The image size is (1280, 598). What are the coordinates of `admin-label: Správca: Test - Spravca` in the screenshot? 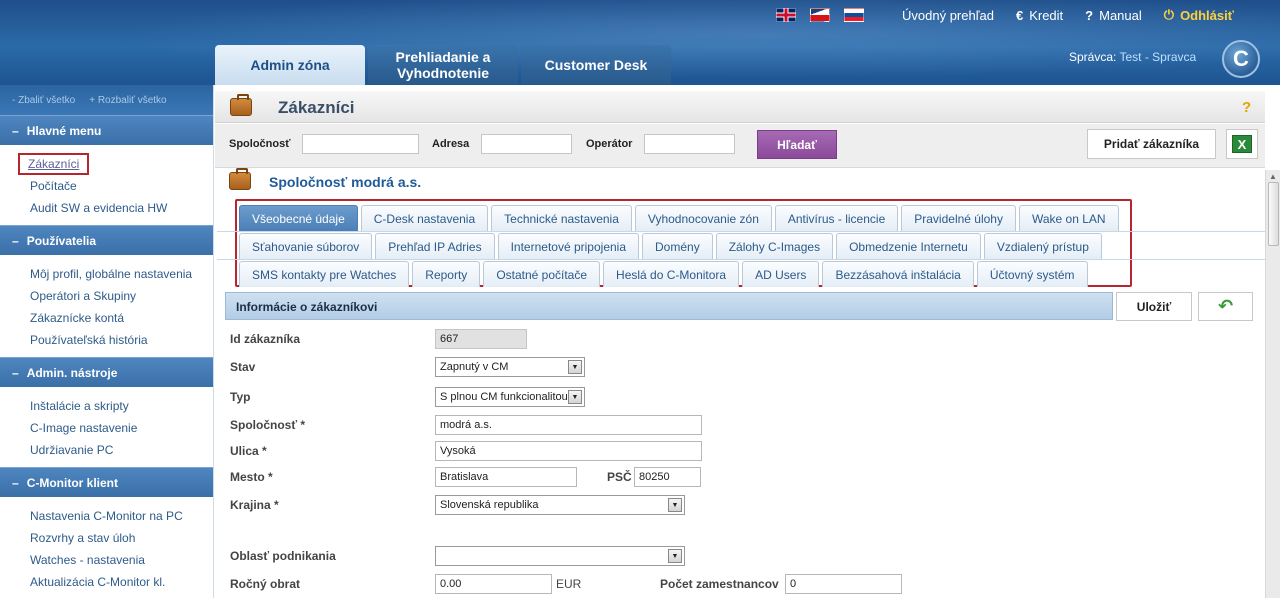 It's located at (1133, 57).